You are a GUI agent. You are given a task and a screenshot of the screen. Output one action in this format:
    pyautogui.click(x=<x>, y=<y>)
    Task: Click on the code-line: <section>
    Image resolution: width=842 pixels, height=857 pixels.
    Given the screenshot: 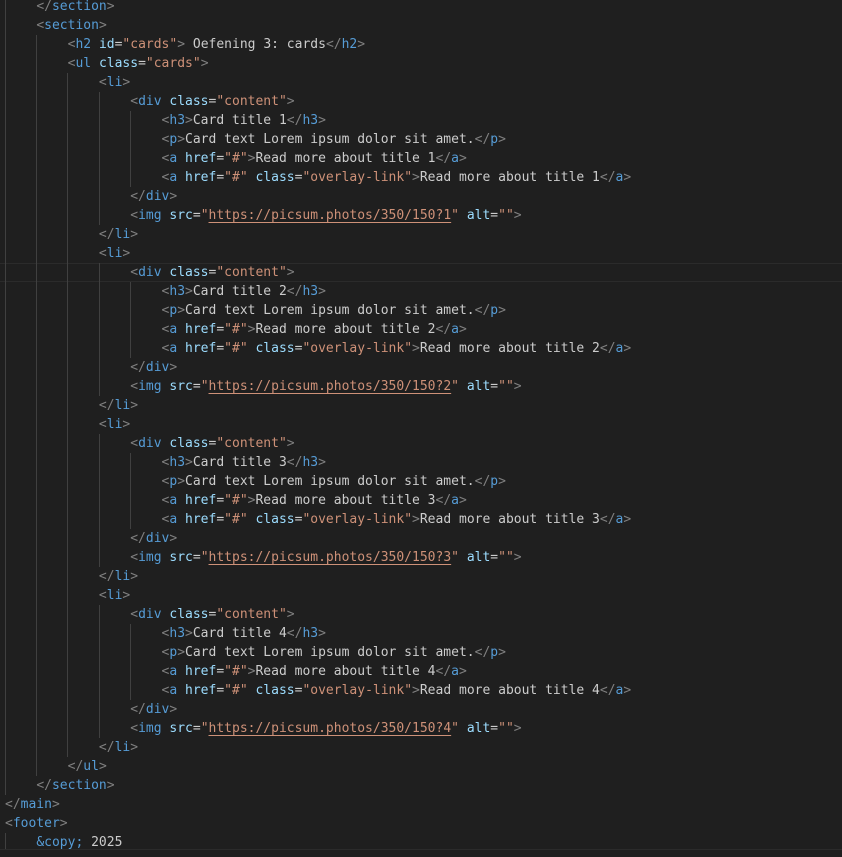 What is the action you would take?
    pyautogui.click(x=421, y=25)
    